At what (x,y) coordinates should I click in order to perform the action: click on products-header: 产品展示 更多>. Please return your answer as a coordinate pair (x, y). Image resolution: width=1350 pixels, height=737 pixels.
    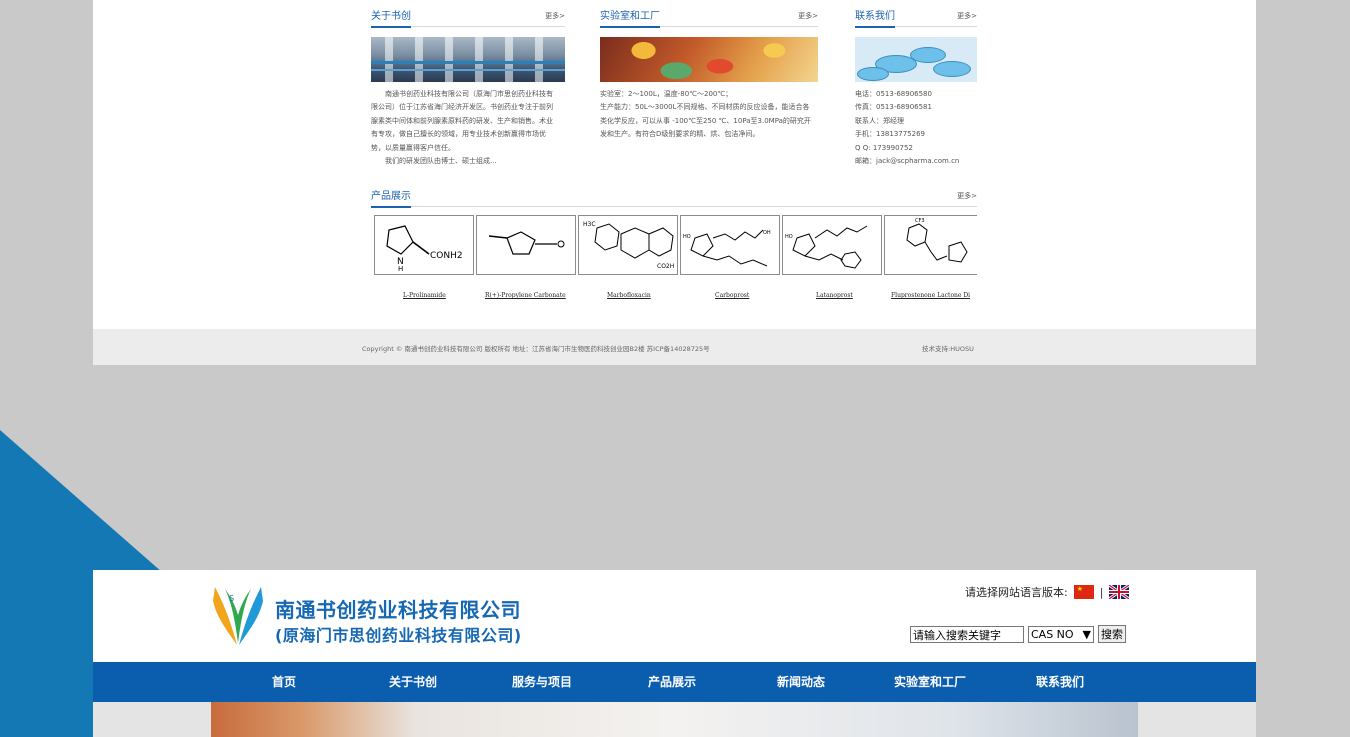
    Looking at the image, I should click on (674, 194).